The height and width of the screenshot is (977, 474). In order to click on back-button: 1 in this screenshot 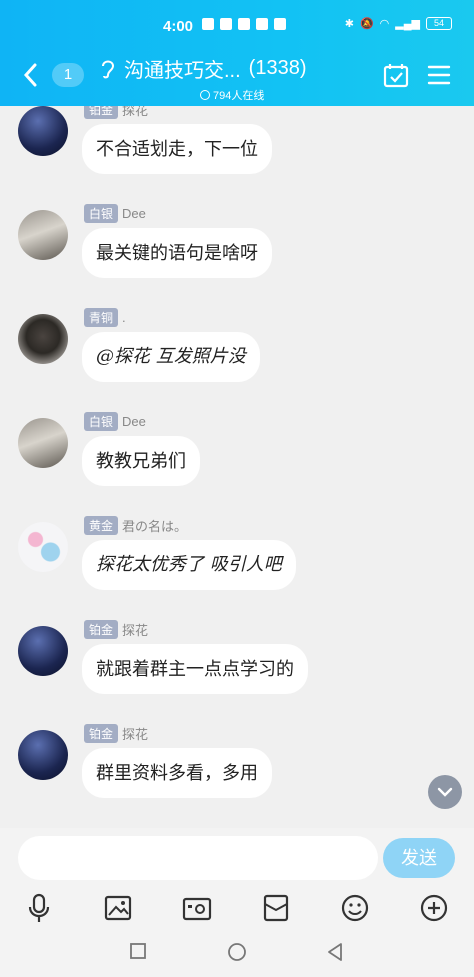, I will do `click(57, 75)`.